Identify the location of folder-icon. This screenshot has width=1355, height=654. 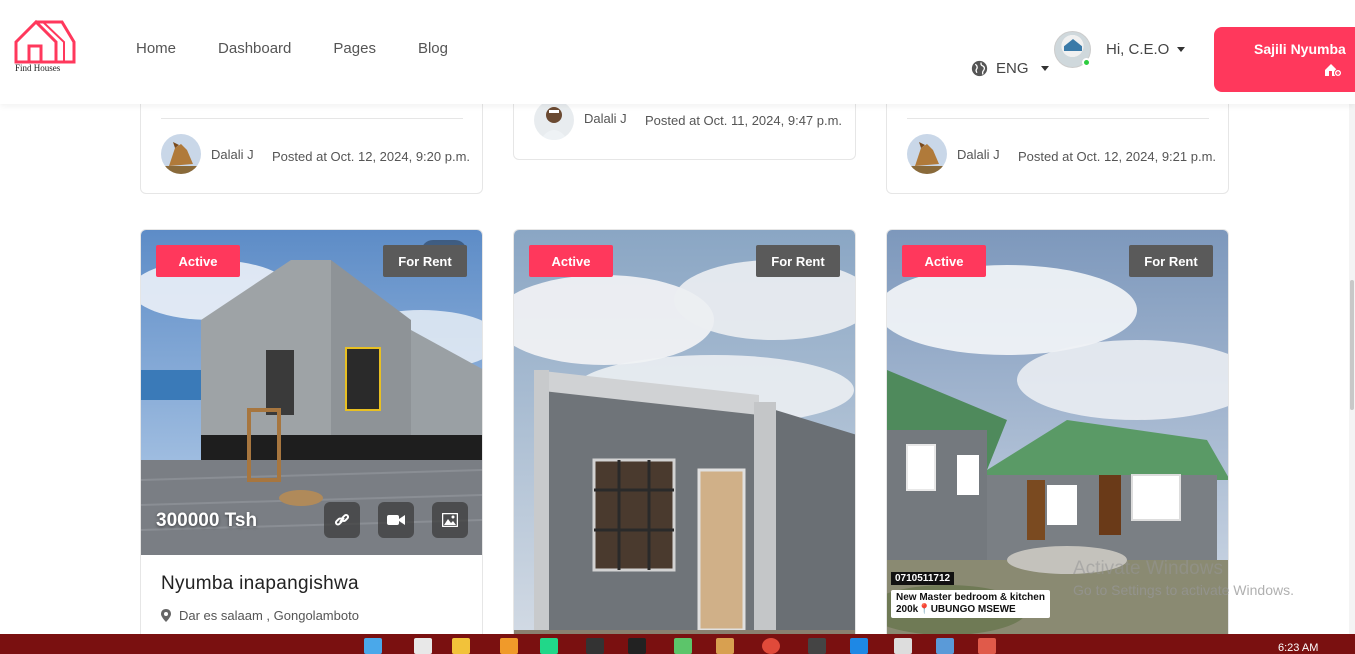
(461, 646).